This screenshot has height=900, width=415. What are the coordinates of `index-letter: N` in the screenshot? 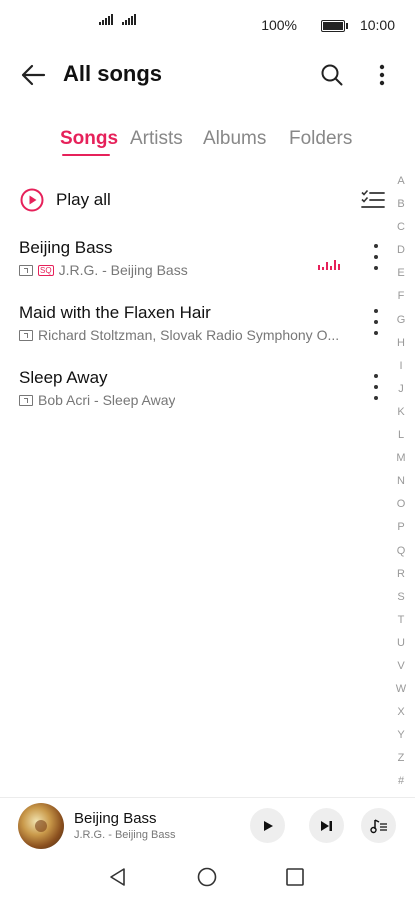 It's located at (401, 485).